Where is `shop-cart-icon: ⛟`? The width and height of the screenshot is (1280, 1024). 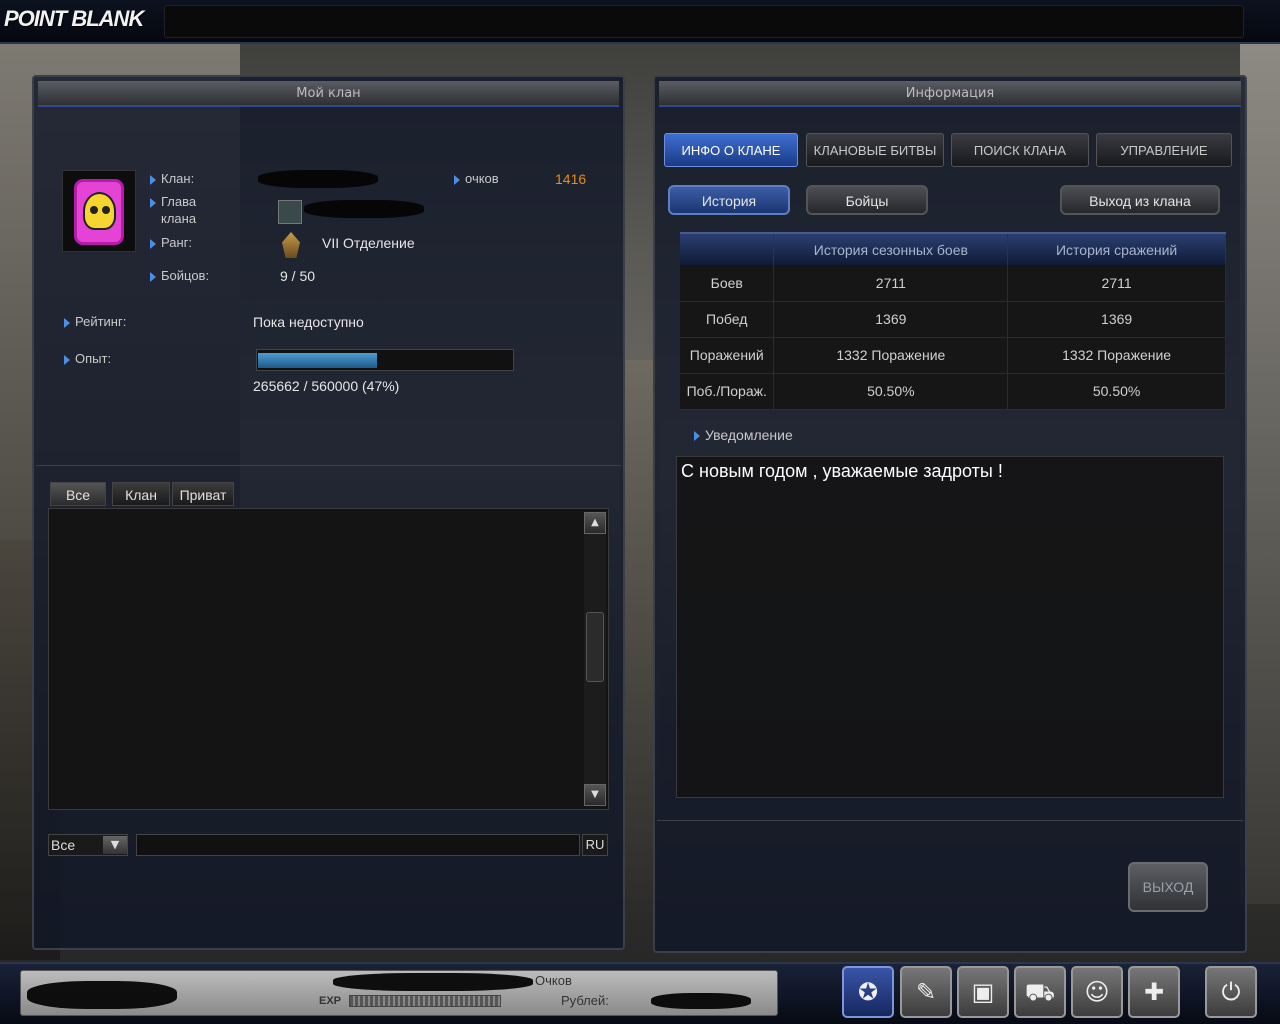 shop-cart-icon: ⛟ is located at coordinates (1040, 992).